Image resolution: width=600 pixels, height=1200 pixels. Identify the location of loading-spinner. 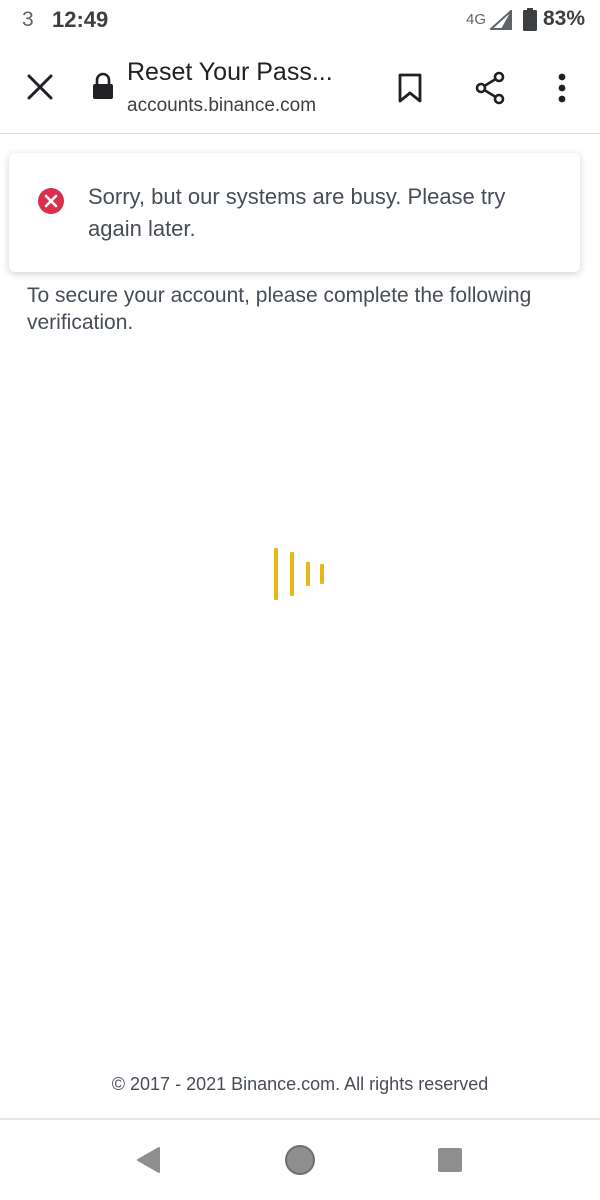
(302, 574).